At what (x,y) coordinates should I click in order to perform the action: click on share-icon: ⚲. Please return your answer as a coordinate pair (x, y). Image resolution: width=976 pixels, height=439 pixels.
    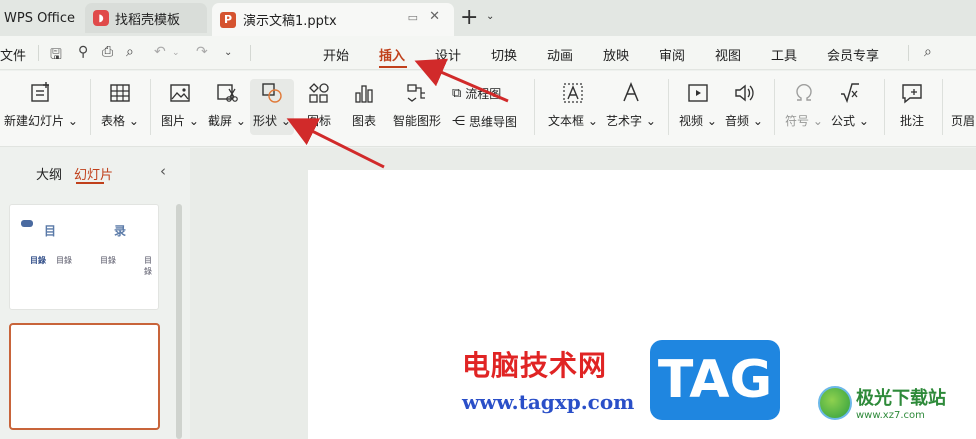
    Looking at the image, I should click on (83, 52).